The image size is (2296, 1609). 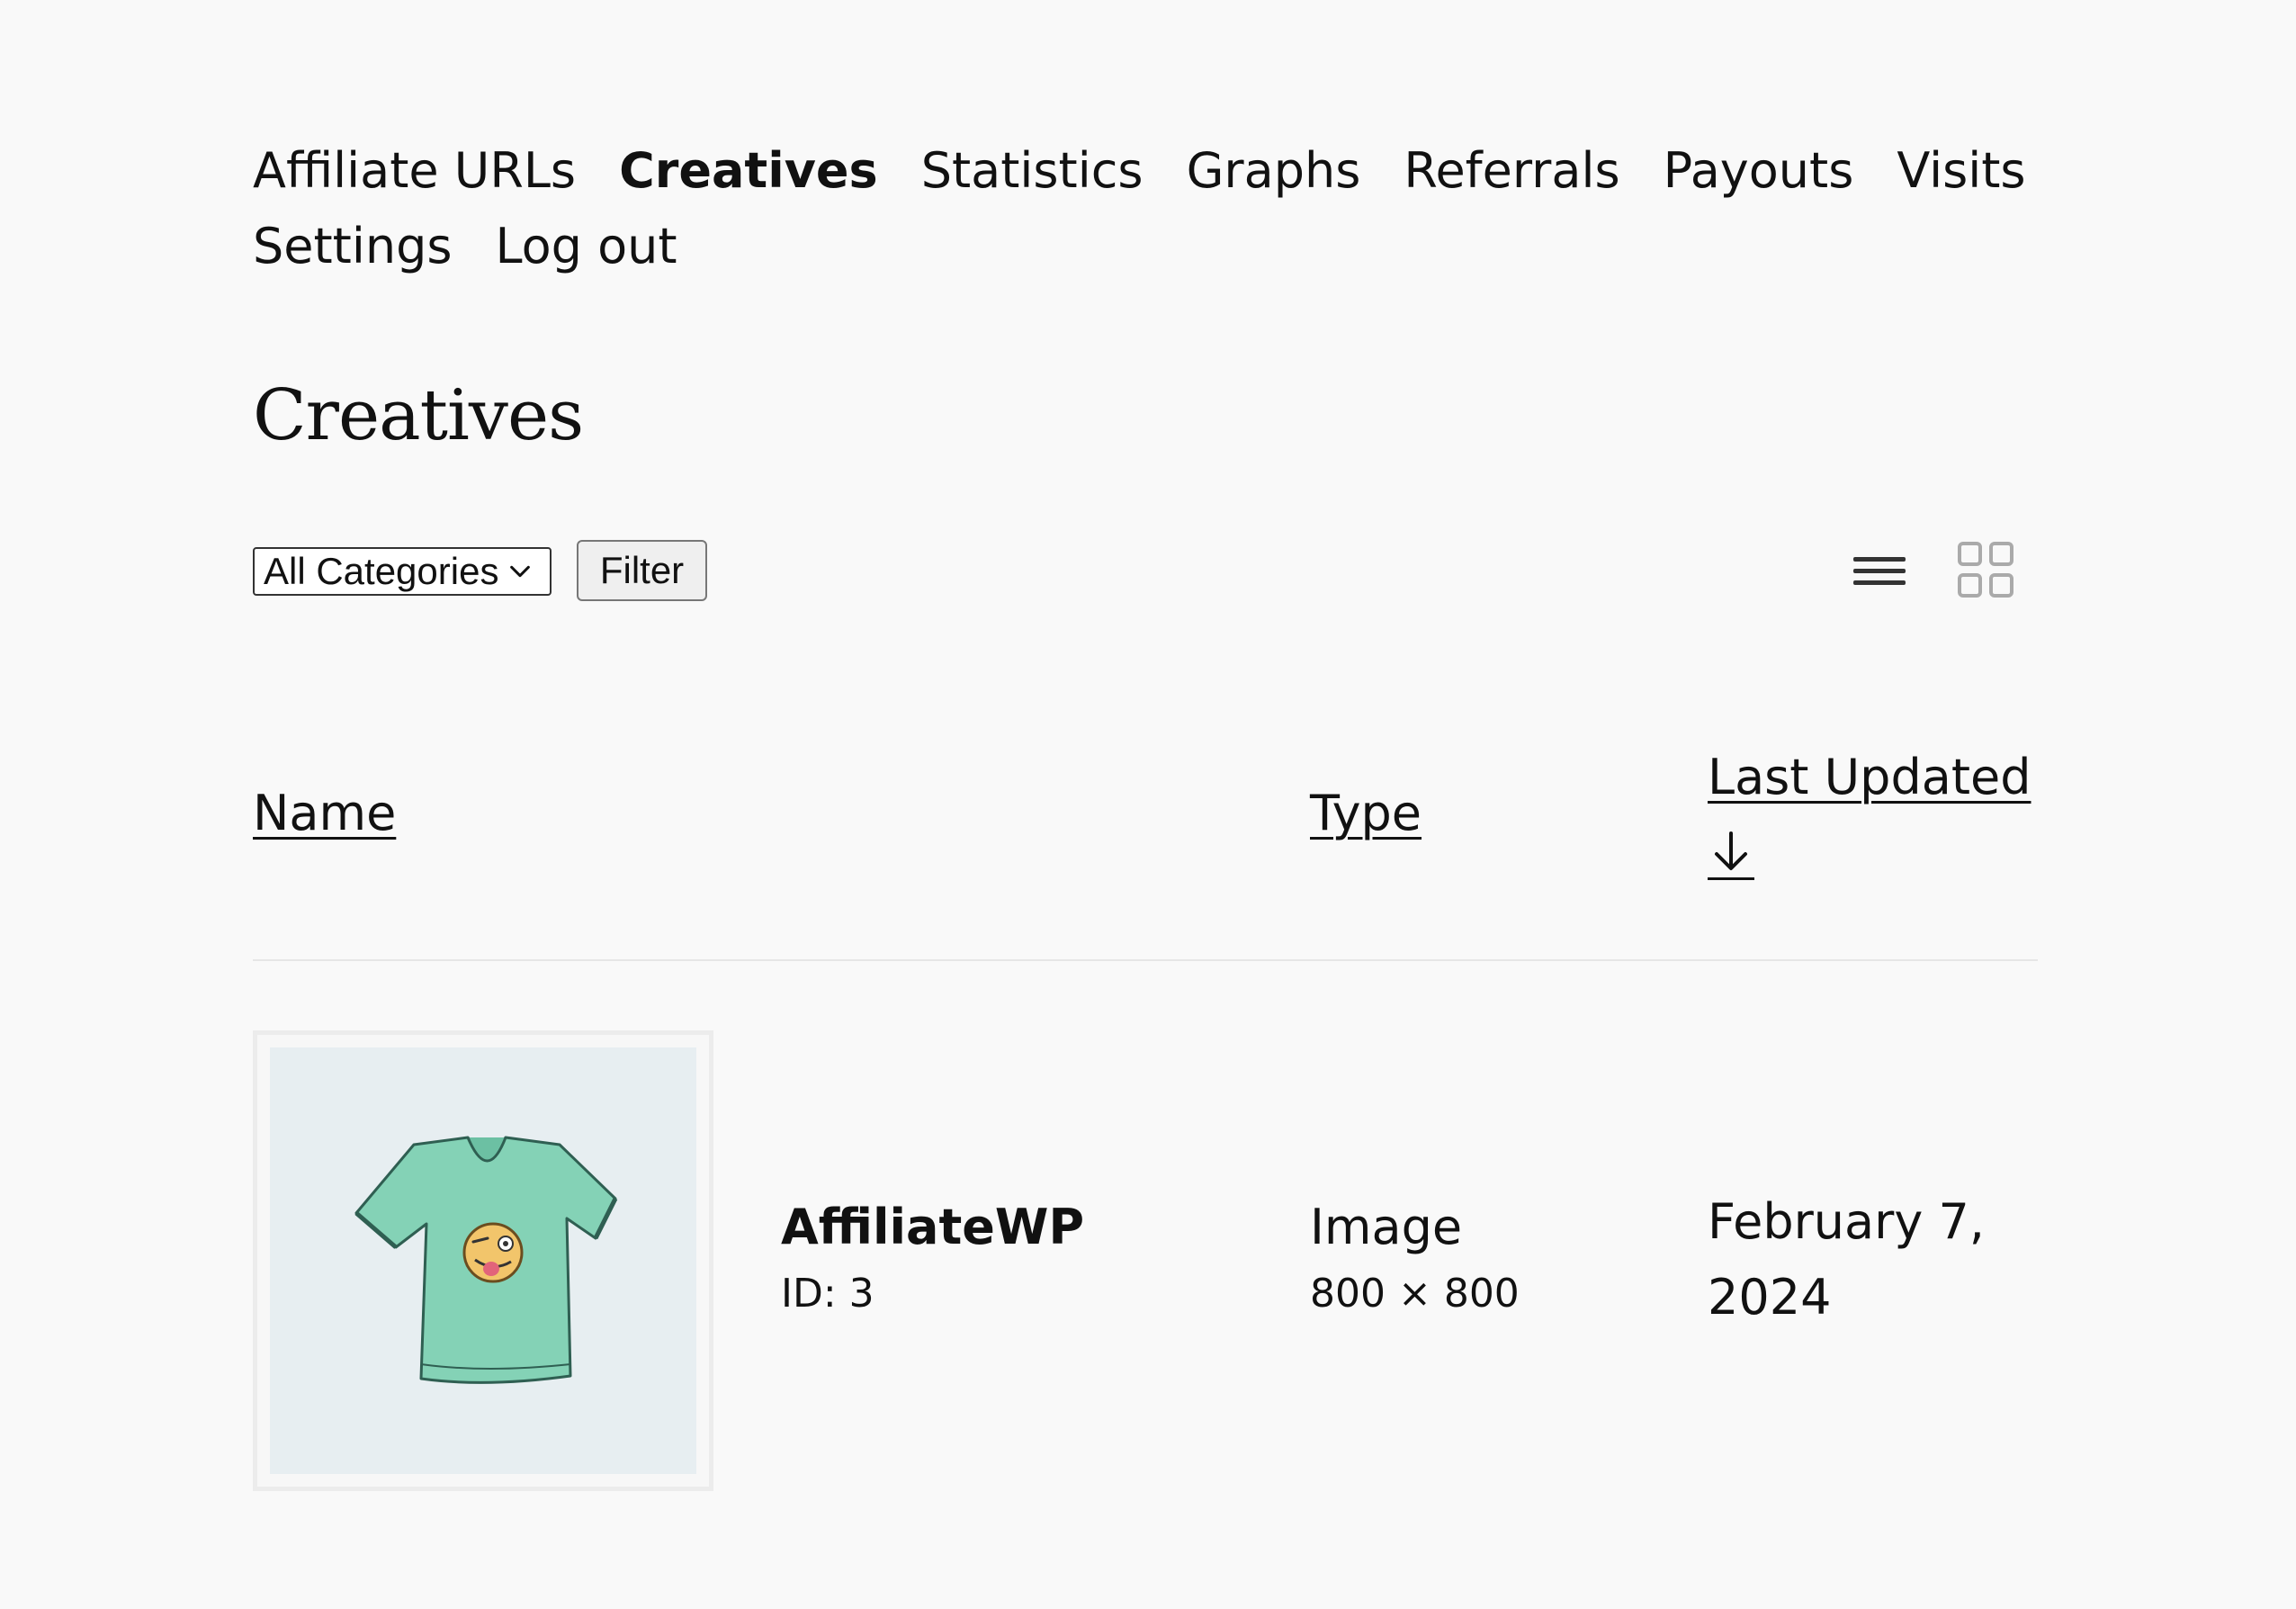 I want to click on t-shirt-icon, so click(x=486, y=1260).